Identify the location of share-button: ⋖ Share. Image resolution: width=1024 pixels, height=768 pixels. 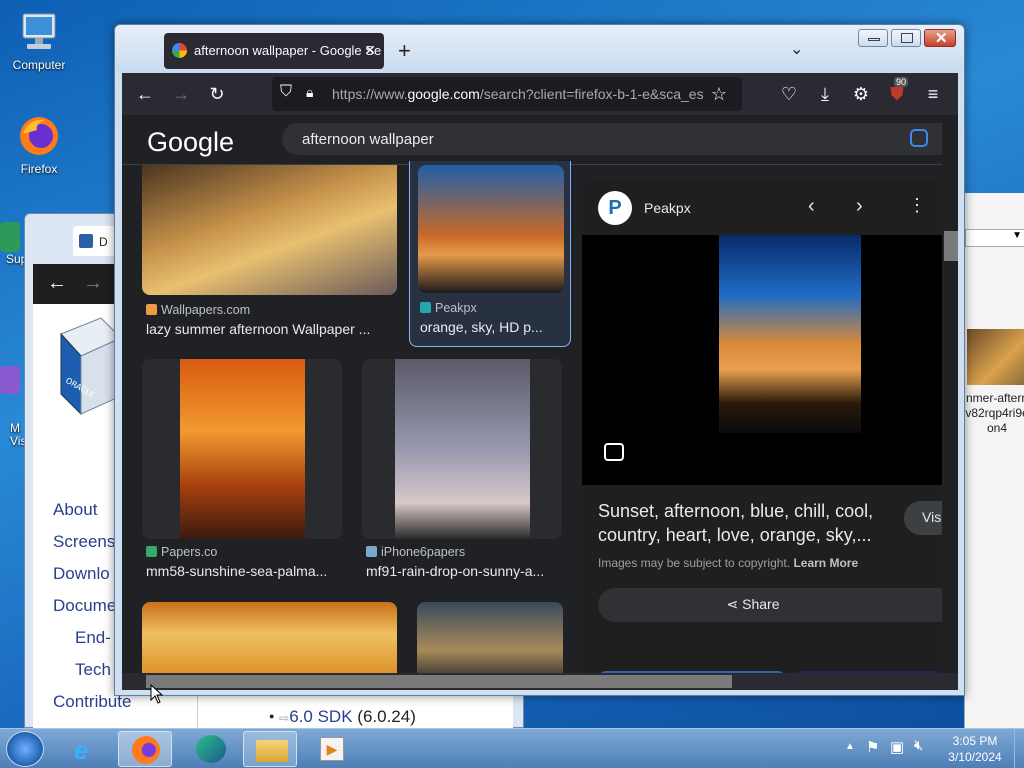
(778, 605).